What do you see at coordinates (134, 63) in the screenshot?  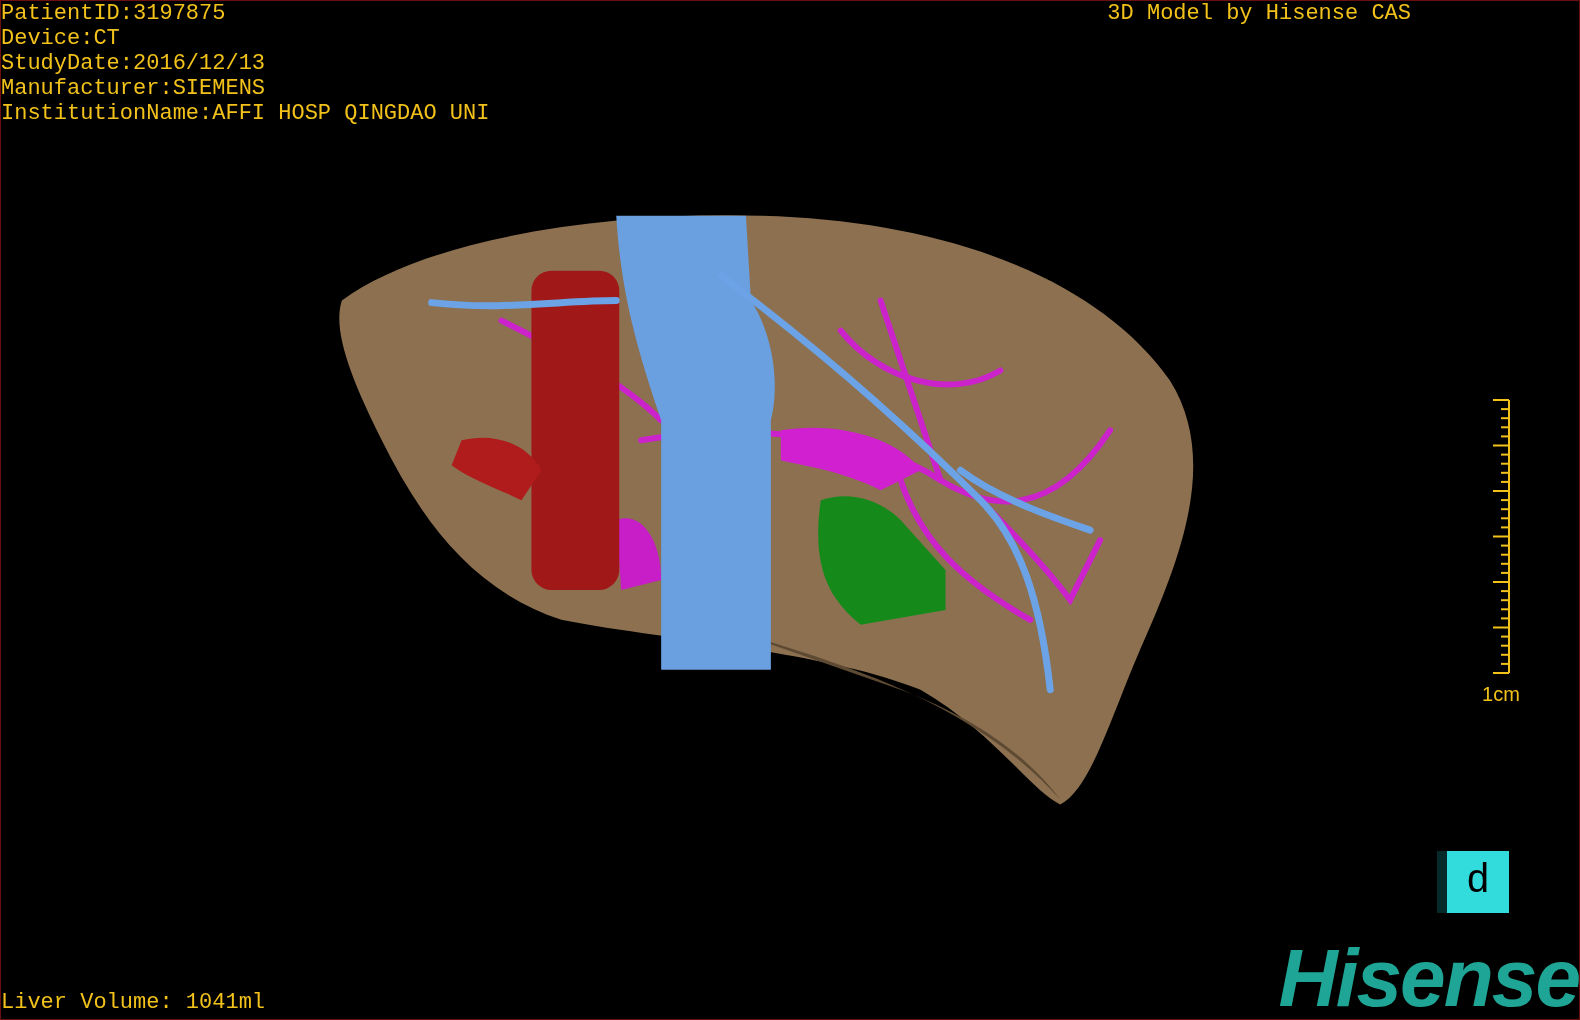 I see `info-line: StudyDate:2016/12/13` at bounding box center [134, 63].